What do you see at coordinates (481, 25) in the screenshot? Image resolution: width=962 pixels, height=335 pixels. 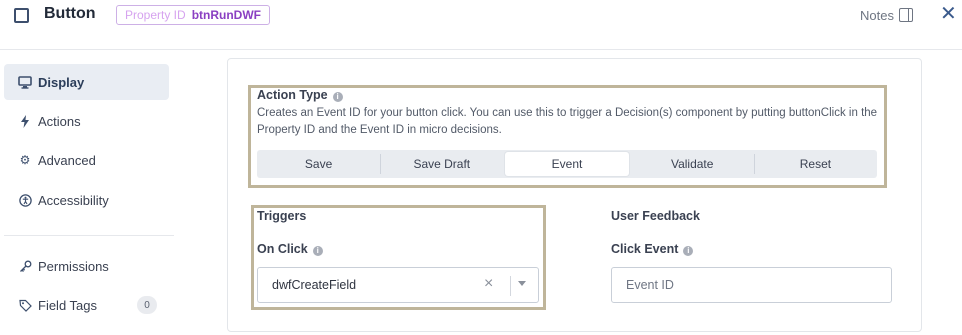 I see `header: Button Property ID btnRunDWF Notes ✕` at bounding box center [481, 25].